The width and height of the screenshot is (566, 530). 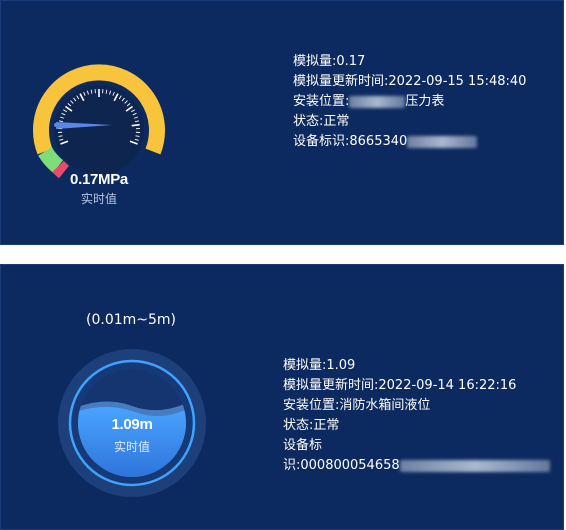 I want to click on pressure-value: 0.17MPa, so click(x=99, y=179).